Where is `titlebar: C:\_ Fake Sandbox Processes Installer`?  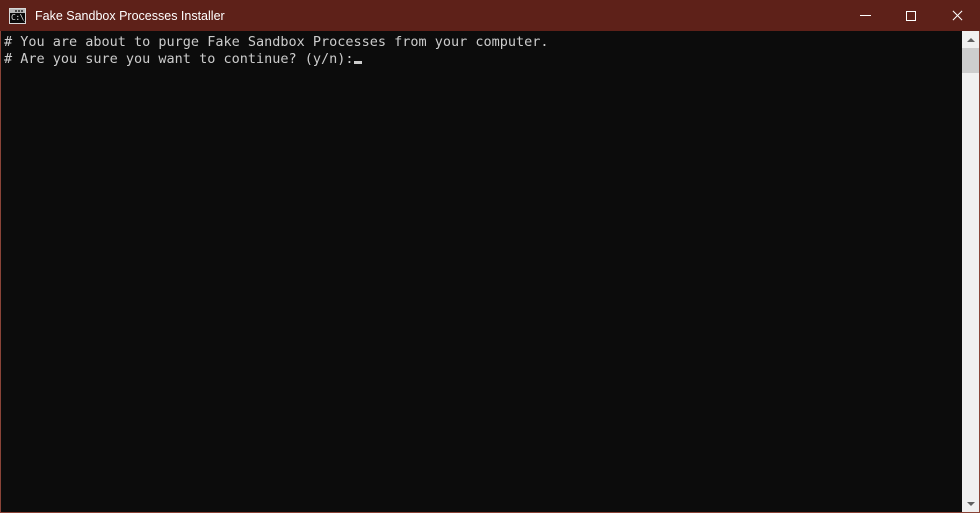 titlebar: C:\_ Fake Sandbox Processes Installer is located at coordinates (490, 15).